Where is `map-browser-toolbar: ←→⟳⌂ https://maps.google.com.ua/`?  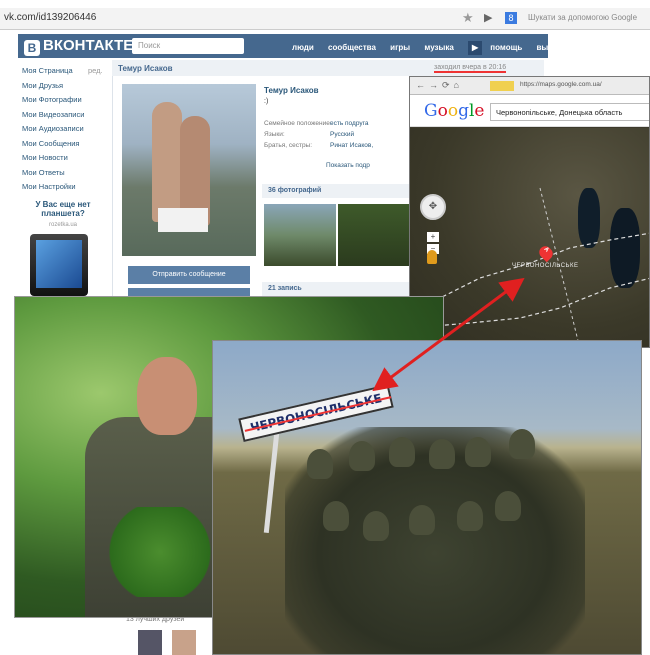
map-browser-toolbar: ←→⟳⌂ https://maps.google.com.ua/ is located at coordinates (529, 86).